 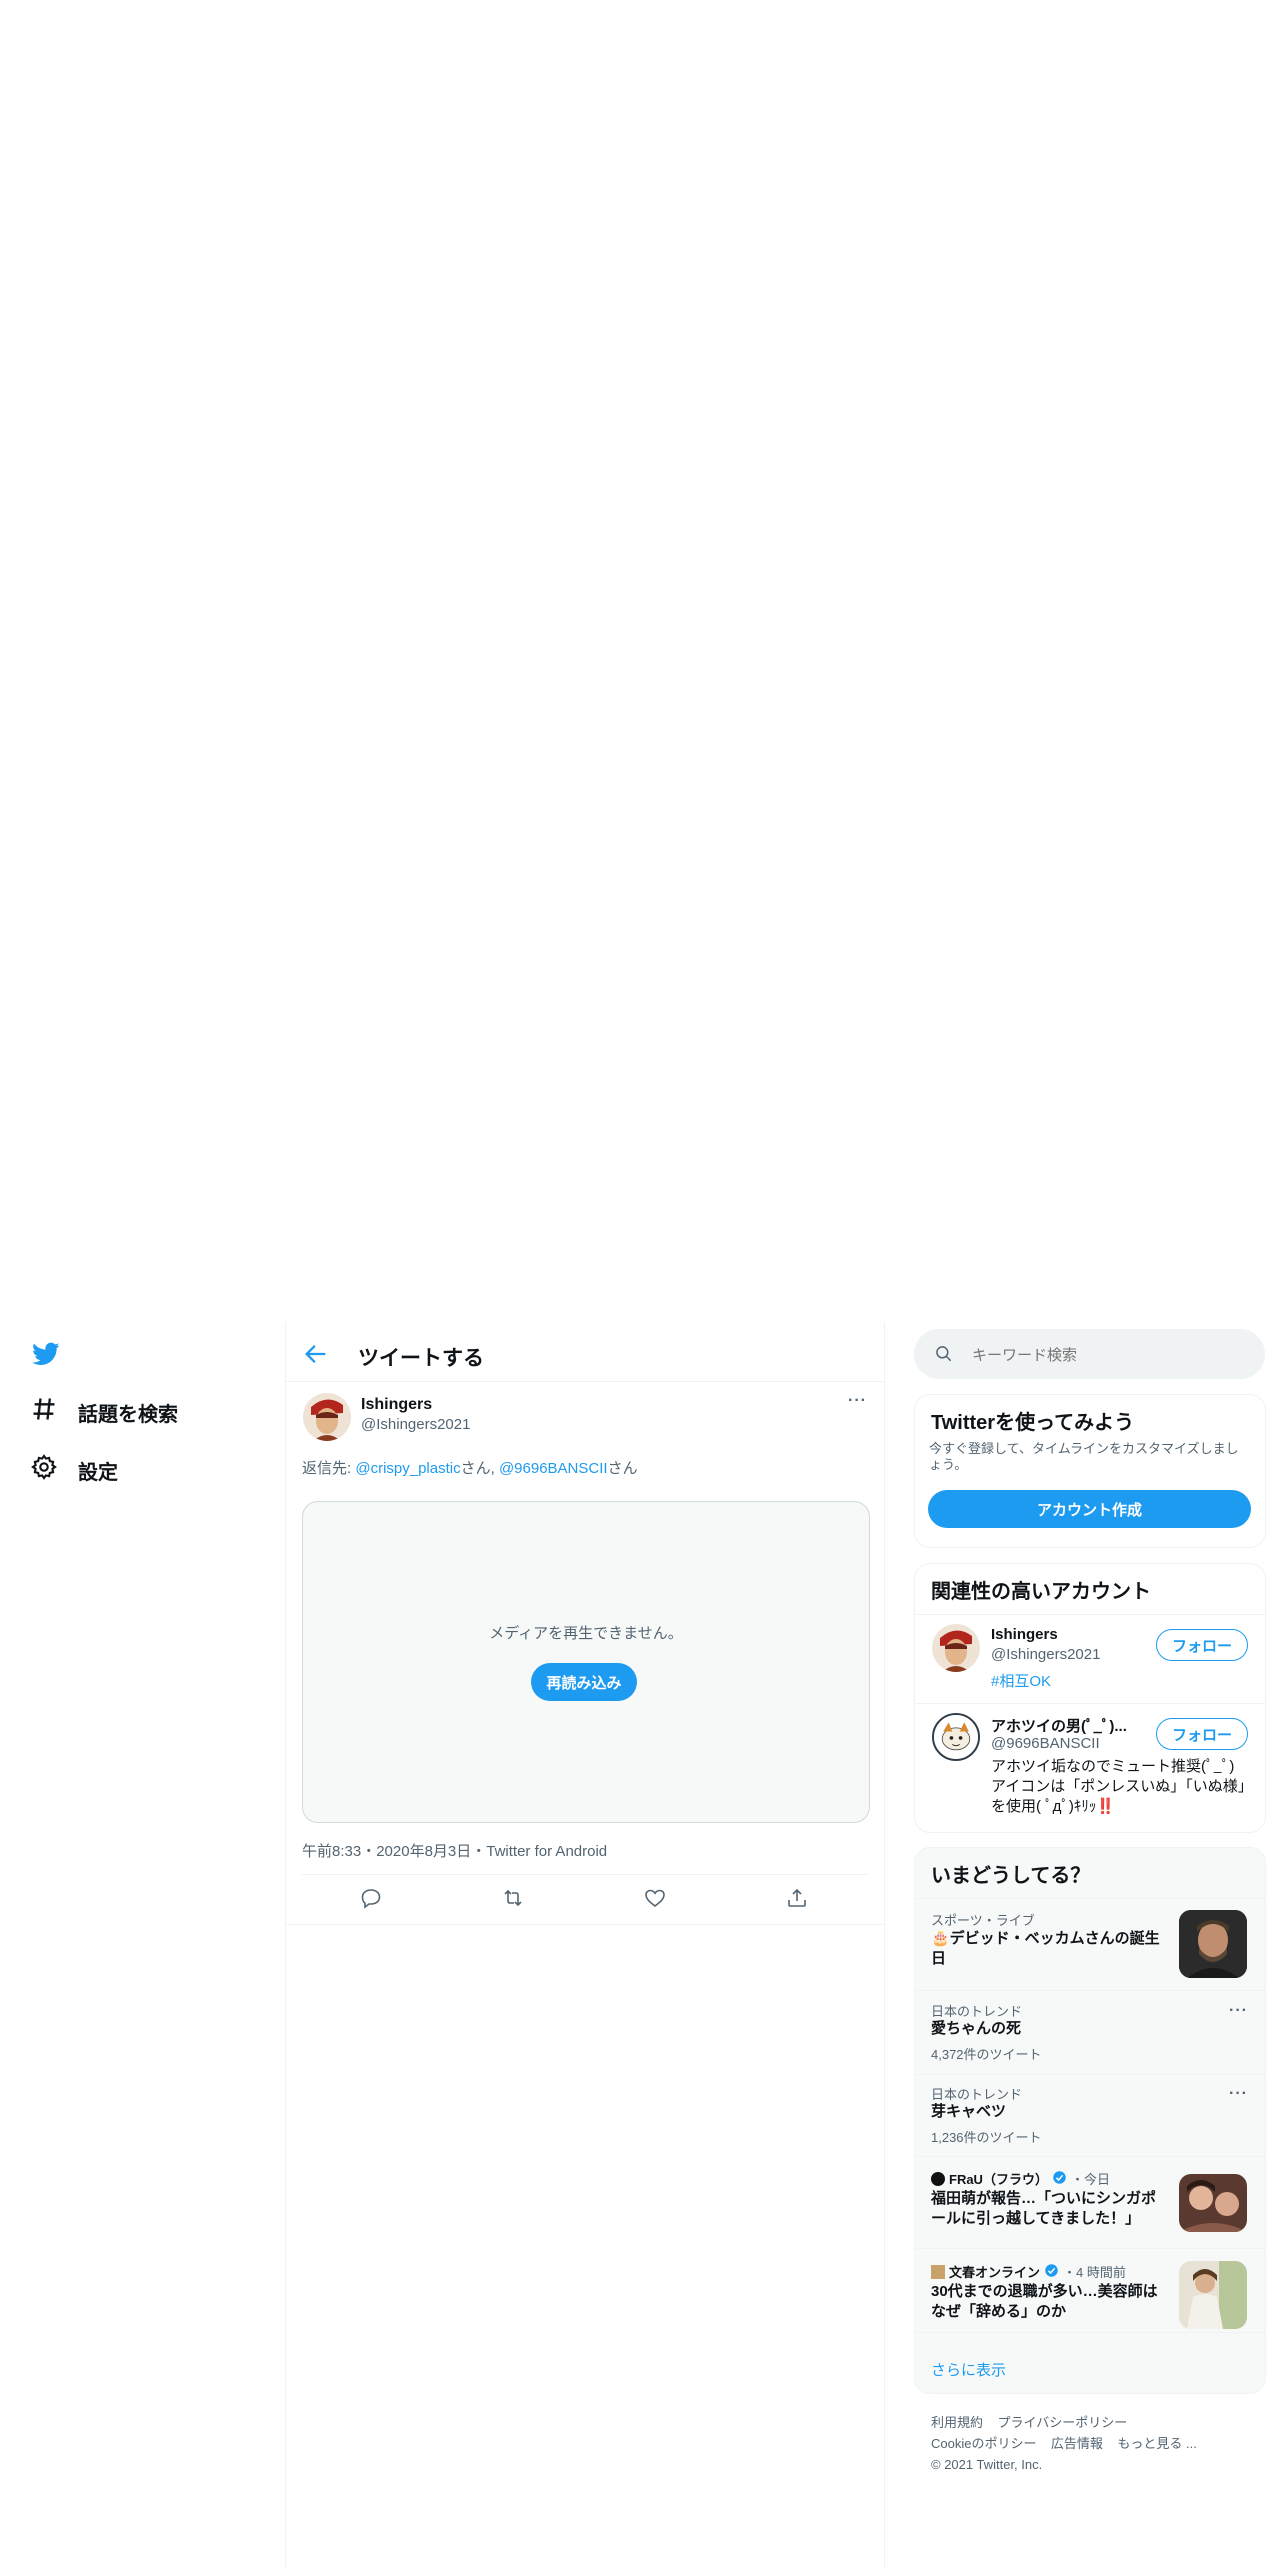 What do you see at coordinates (986, 2054) in the screenshot?
I see `trend-count: 4,372件のツイート` at bounding box center [986, 2054].